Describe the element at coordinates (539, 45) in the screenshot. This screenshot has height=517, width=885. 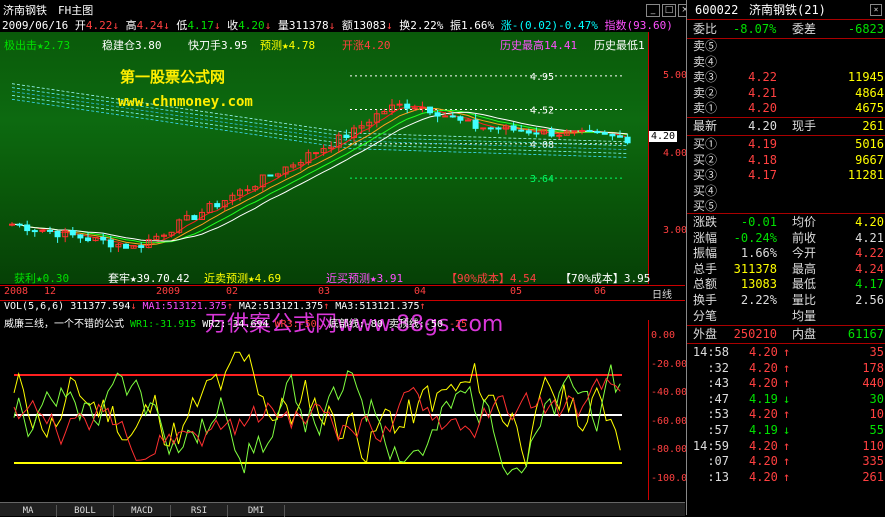
I see `indicator-item: 历史最高14.41` at that location.